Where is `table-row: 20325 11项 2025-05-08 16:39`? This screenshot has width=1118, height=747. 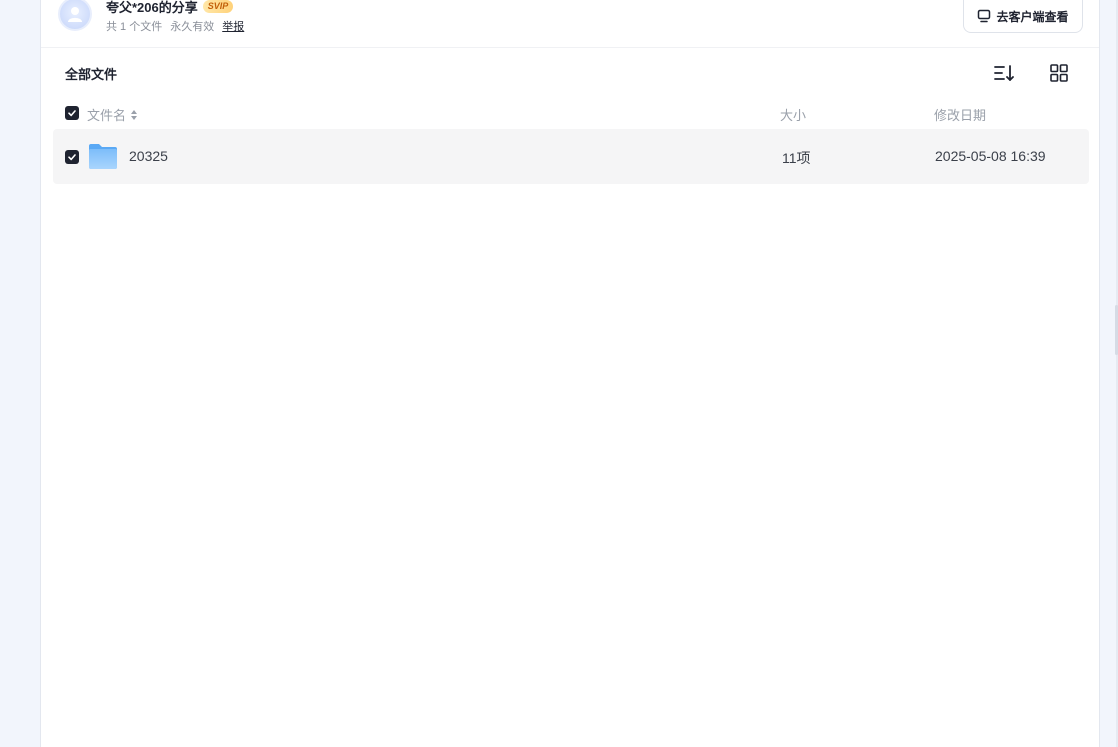
table-row: 20325 11项 2025-05-08 16:39 is located at coordinates (571, 156).